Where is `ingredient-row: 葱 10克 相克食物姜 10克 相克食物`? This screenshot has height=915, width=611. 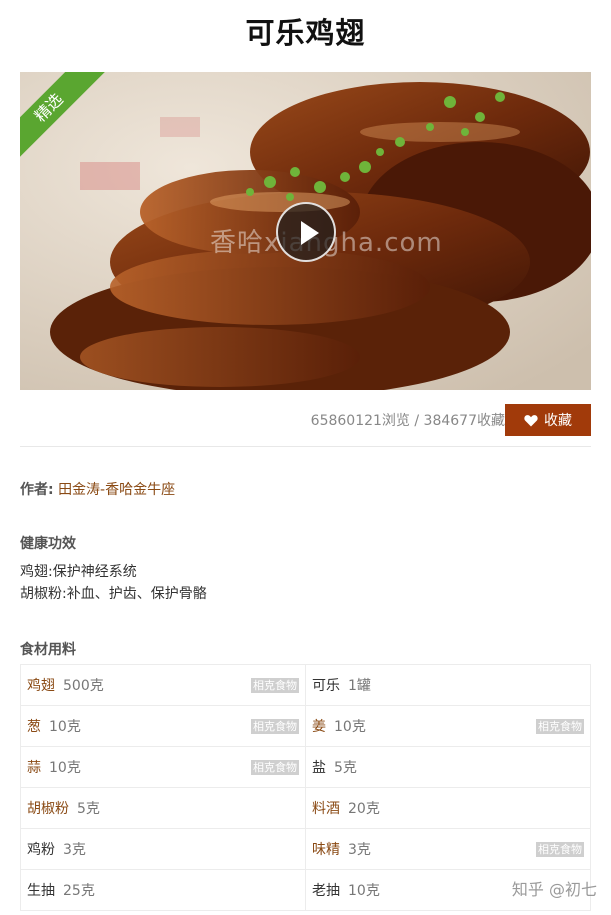 ingredient-row: 葱 10克 相克食物姜 10克 相克食物 is located at coordinates (305, 726).